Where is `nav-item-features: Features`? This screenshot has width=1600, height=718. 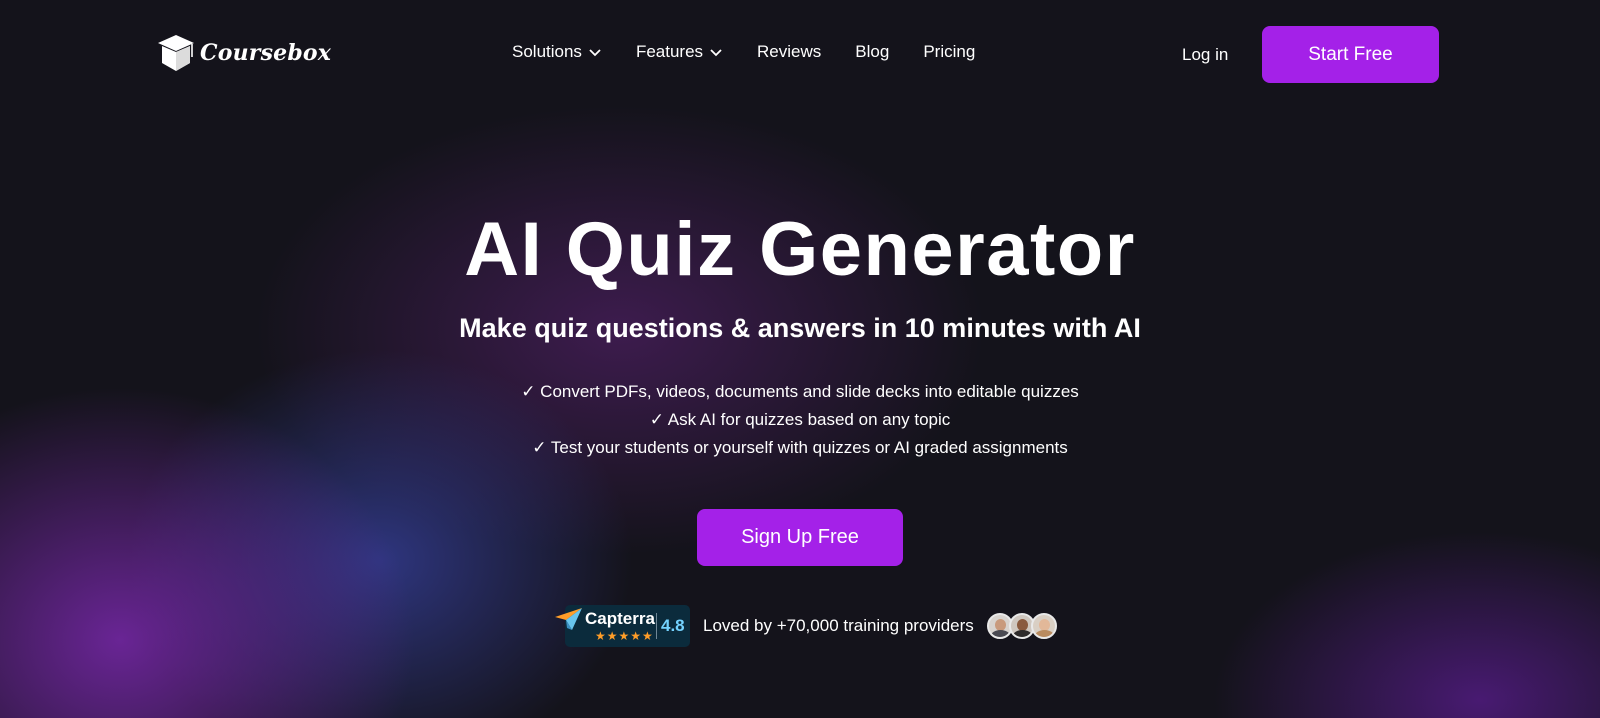 nav-item-features: Features is located at coordinates (679, 52).